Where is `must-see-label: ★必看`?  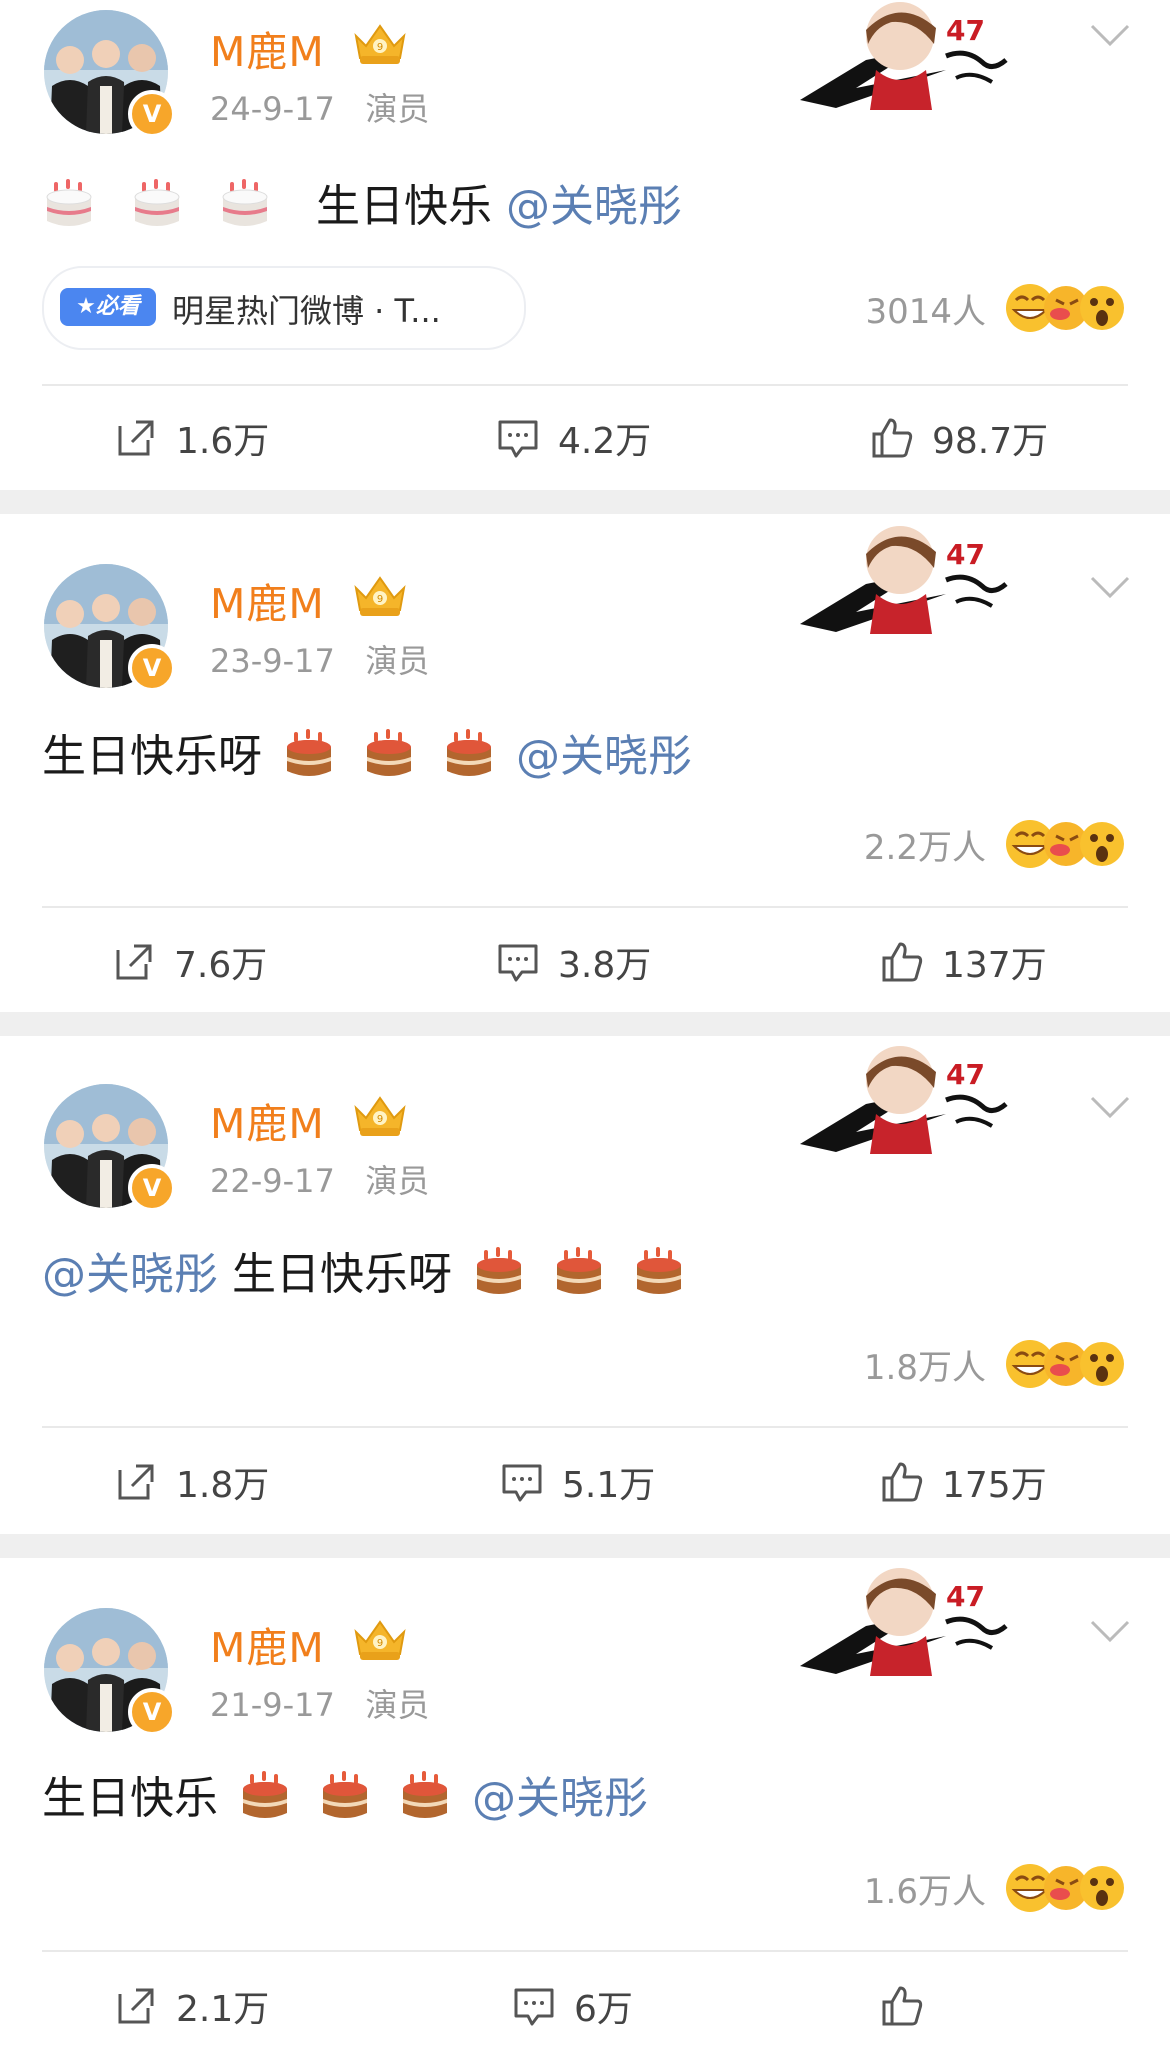 must-see-label: ★必看 is located at coordinates (108, 307).